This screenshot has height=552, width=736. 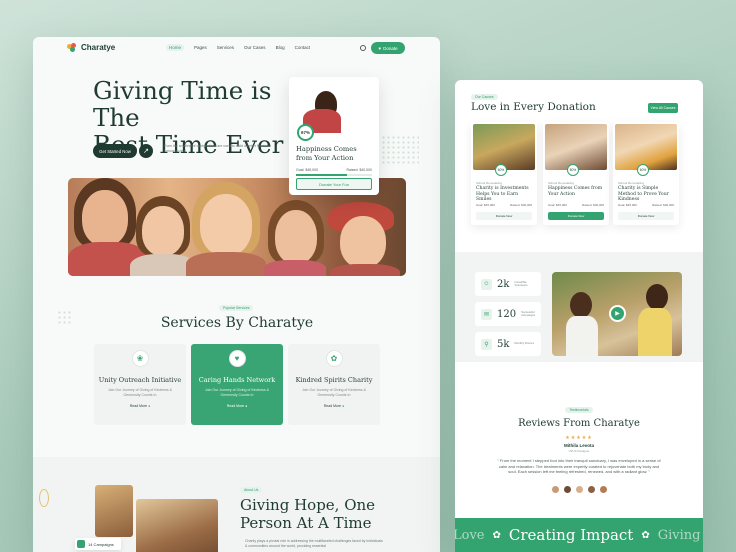 What do you see at coordinates (486, 314) in the screenshot?
I see `campaign-icon: ✉` at bounding box center [486, 314].